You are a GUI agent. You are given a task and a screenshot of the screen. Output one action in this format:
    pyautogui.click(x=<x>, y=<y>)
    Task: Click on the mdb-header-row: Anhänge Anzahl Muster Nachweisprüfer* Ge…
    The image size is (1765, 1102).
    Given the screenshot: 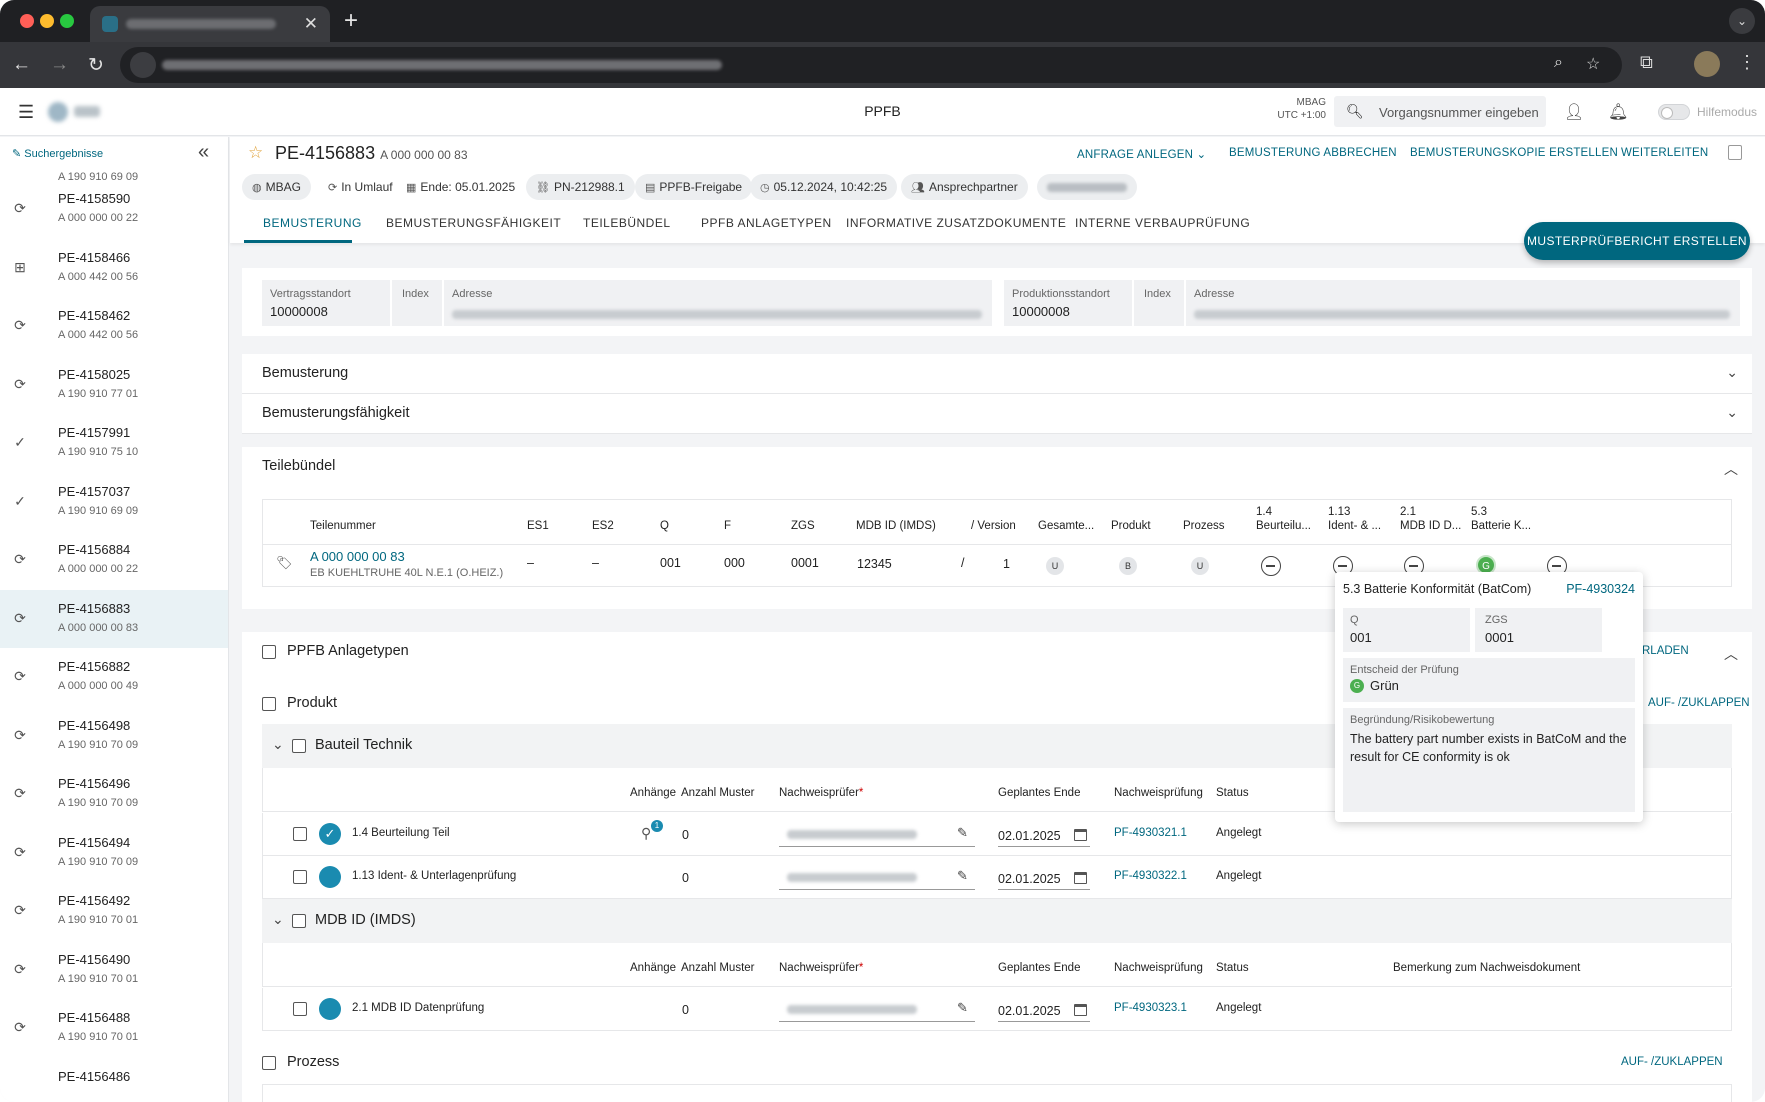 What is the action you would take?
    pyautogui.click(x=997, y=965)
    